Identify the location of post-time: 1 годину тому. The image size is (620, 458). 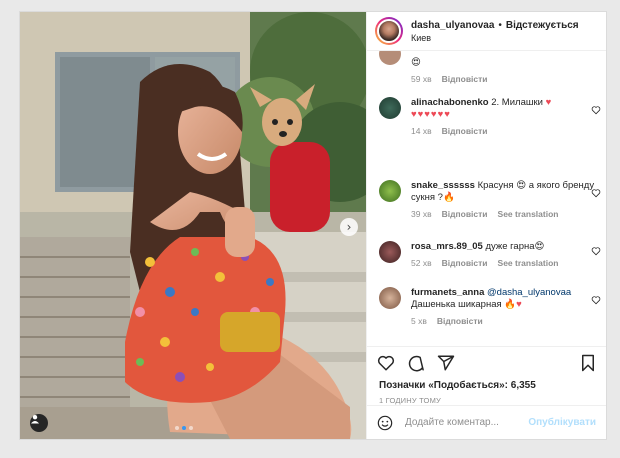
(410, 400).